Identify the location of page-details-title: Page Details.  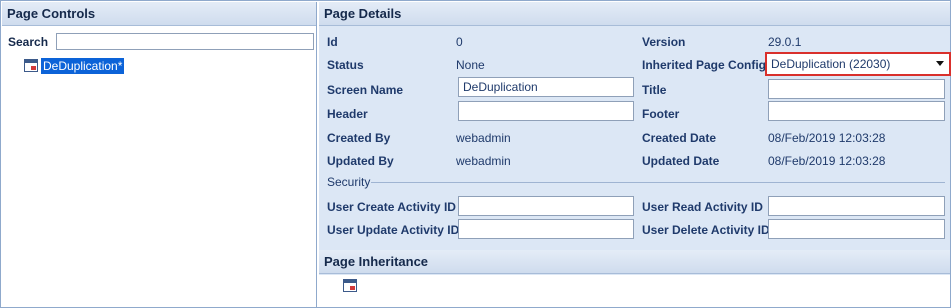
(634, 14).